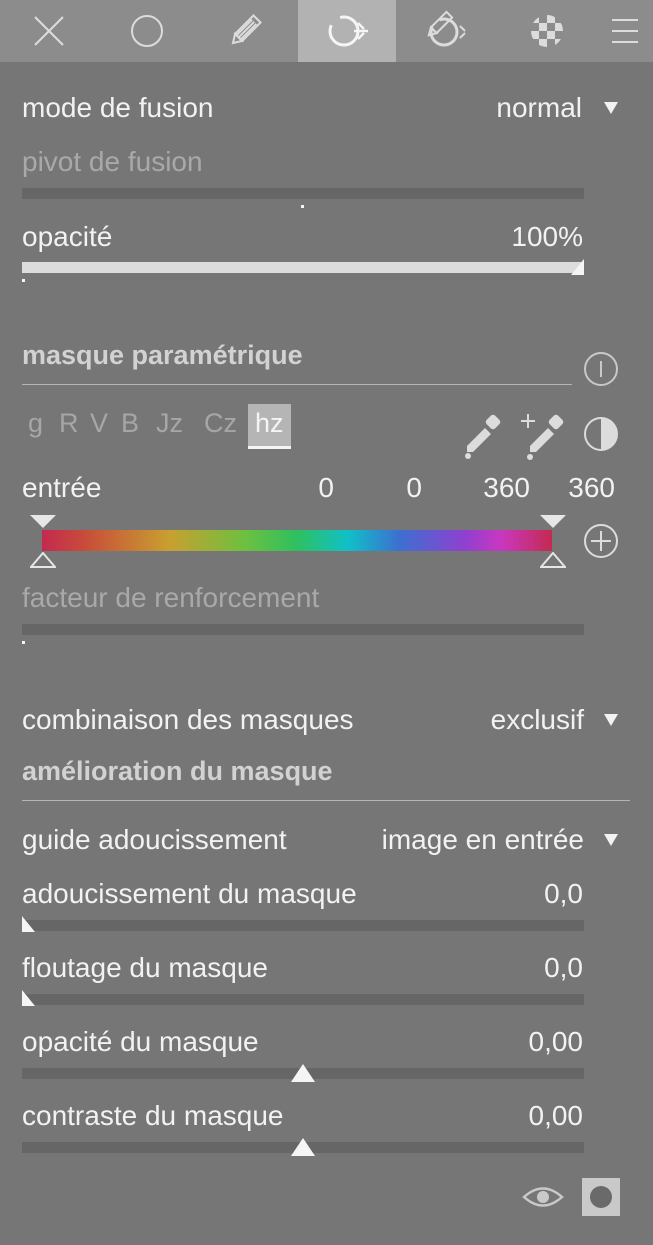 This screenshot has width=653, height=1245. Describe the element at coordinates (269, 426) in the screenshot. I see `channel-tab-hz: hz` at that location.